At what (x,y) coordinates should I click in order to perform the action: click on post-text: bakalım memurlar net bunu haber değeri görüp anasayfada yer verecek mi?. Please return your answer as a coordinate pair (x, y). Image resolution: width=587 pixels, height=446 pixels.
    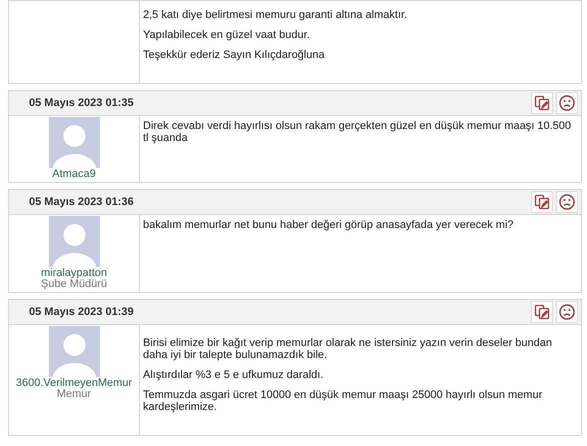
    Looking at the image, I should click on (329, 225).